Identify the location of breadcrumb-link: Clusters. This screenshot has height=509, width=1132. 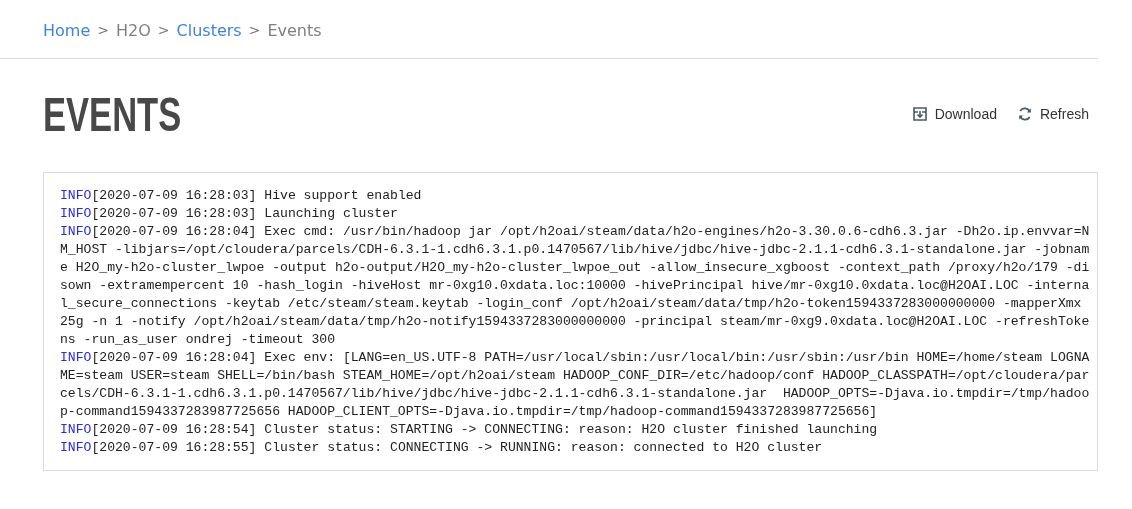
(209, 30).